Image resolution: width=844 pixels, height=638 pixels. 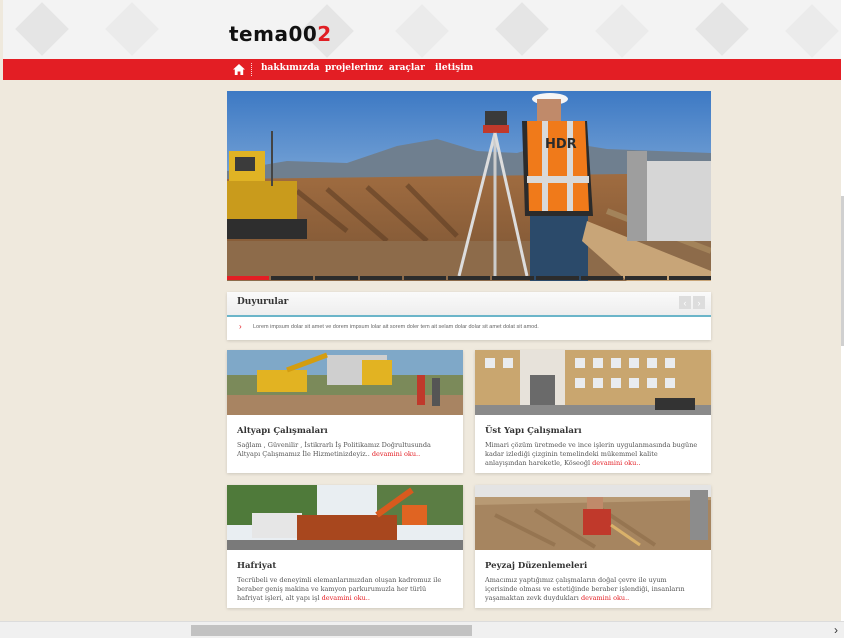 What do you see at coordinates (256, 566) in the screenshot?
I see `card-title: Hafriyat` at bounding box center [256, 566].